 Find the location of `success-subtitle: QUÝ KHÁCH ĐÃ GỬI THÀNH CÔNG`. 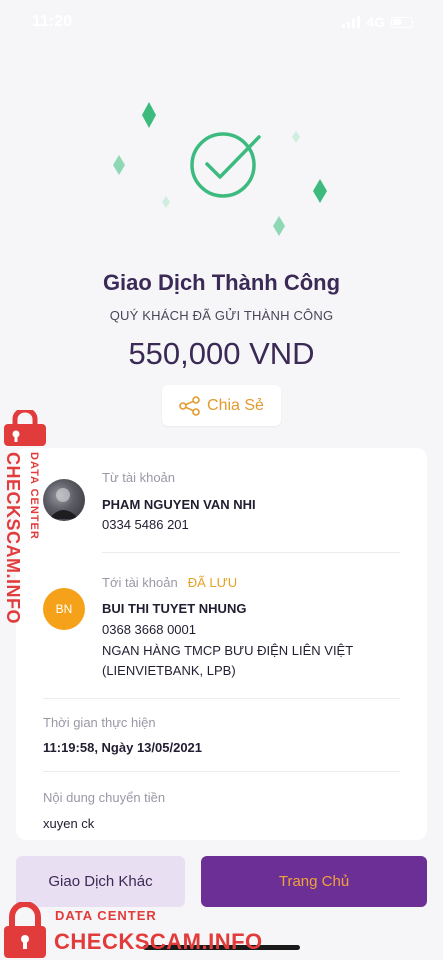

success-subtitle: QUÝ KHÁCH ĐÃ GỬI THÀNH CÔNG is located at coordinates (221, 315).